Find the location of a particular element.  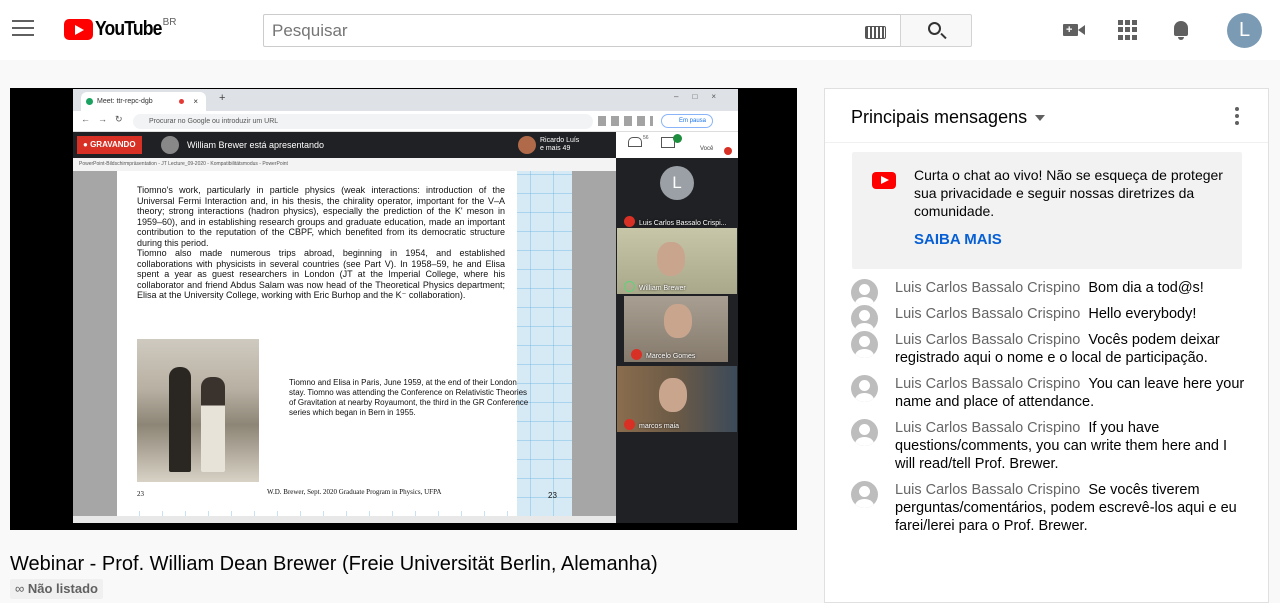

recording-badge: GRAVANDO is located at coordinates (109, 145).